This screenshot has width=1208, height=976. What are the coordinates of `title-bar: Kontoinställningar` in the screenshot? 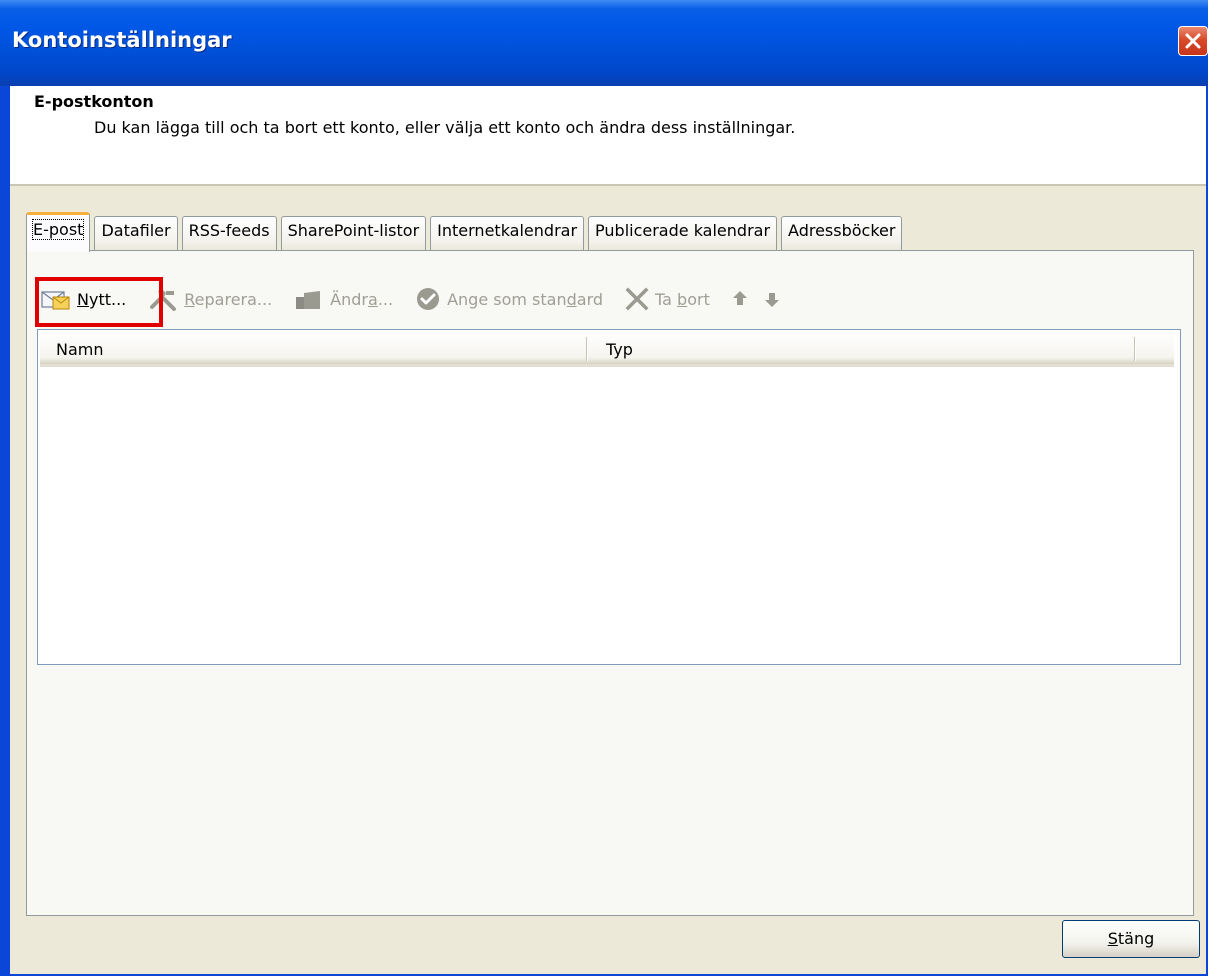 It's located at (604, 43).